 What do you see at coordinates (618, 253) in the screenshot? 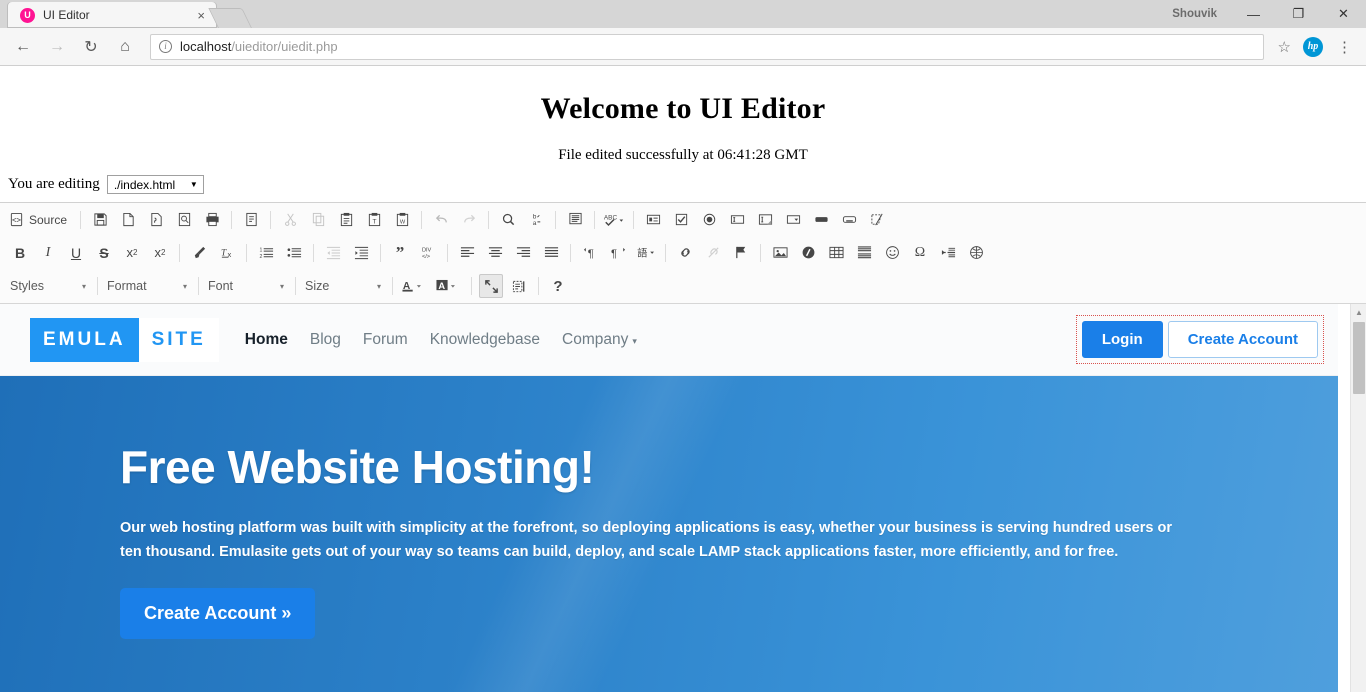
I see `text-direction-rtl-icon: ¶` at bounding box center [618, 253].